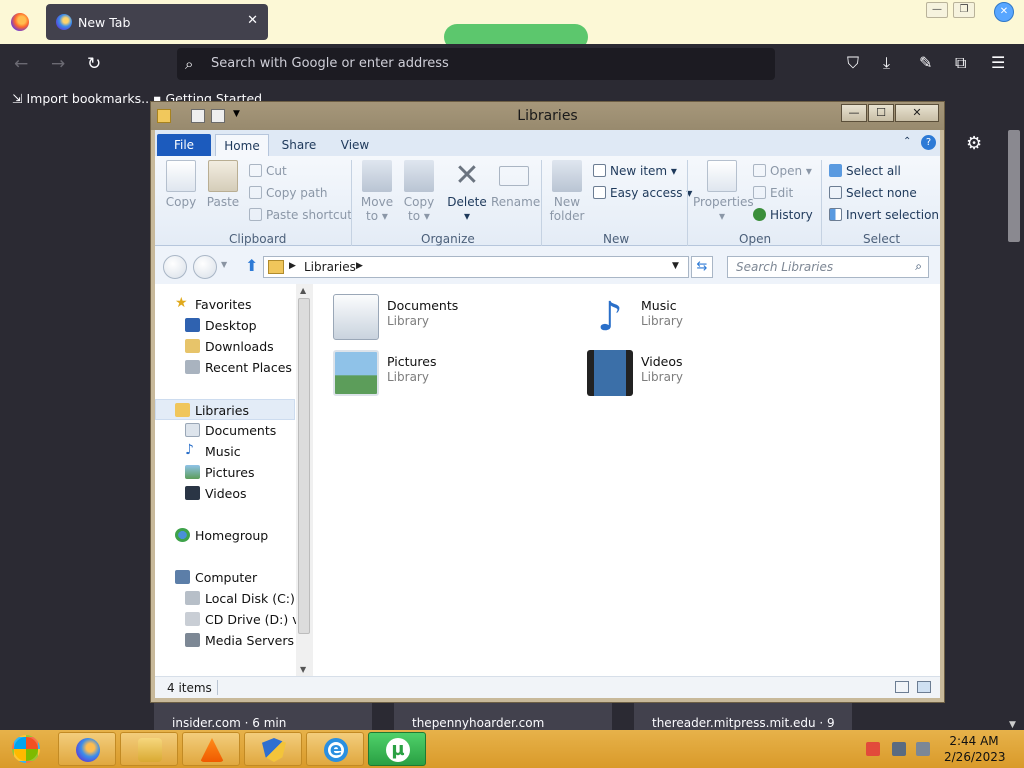 This screenshot has width=1024, height=768. Describe the element at coordinates (223, 184) in the screenshot. I see `paste-button: Paste` at that location.